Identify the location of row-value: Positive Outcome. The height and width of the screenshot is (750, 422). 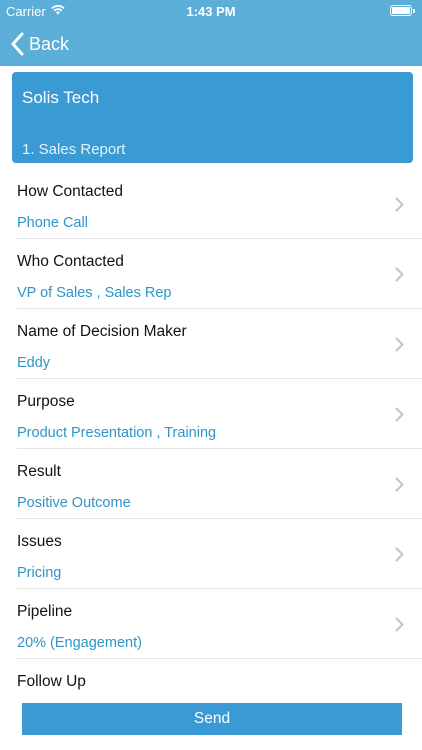
(74, 503).